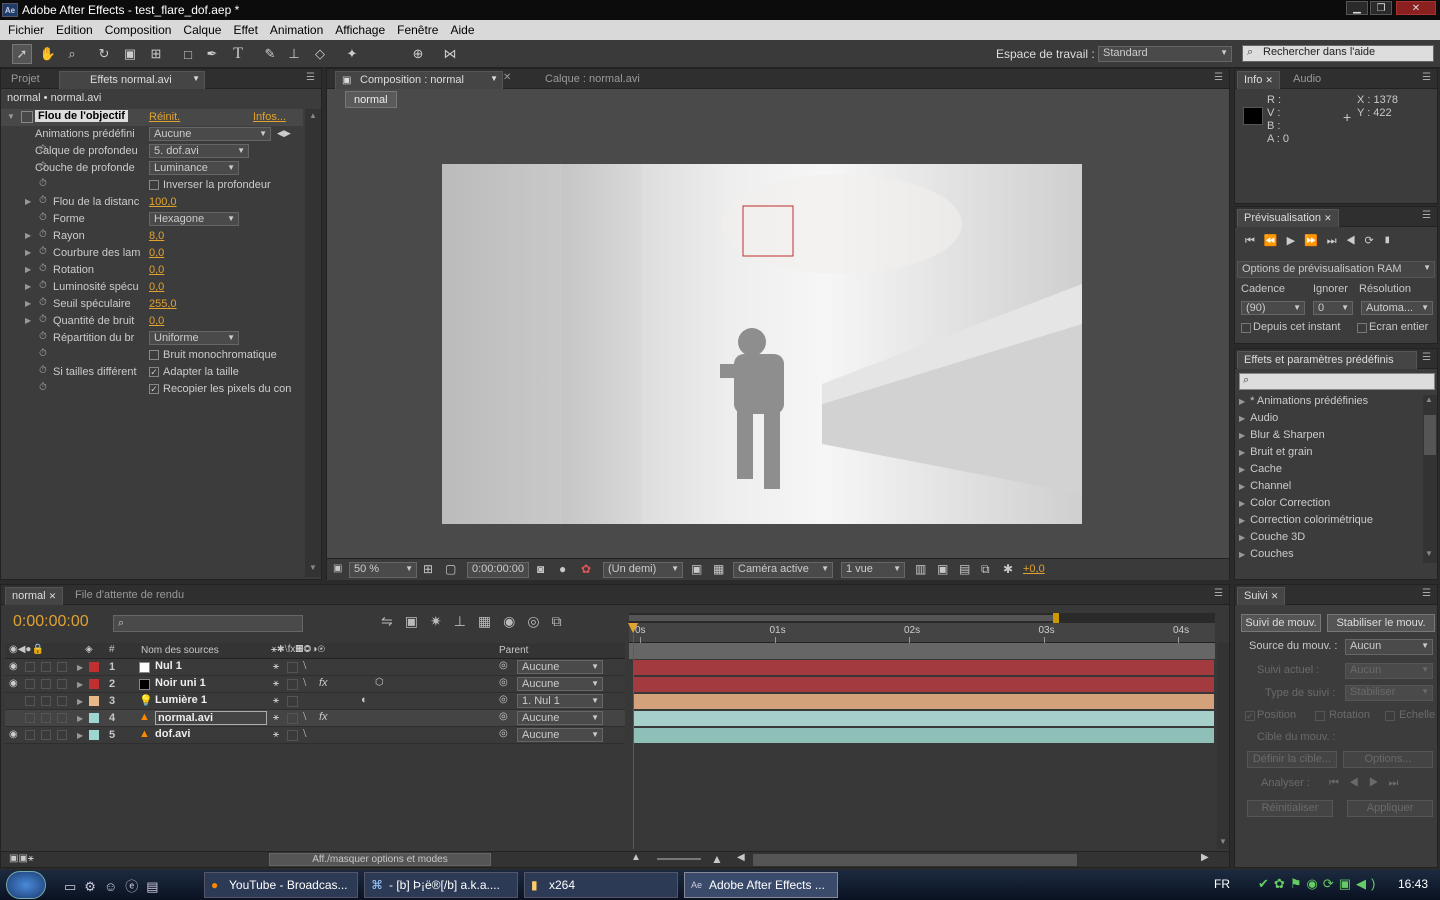  What do you see at coordinates (873, 570) in the screenshot?
I see `view-layout-select: 1 vue ▼` at bounding box center [873, 570].